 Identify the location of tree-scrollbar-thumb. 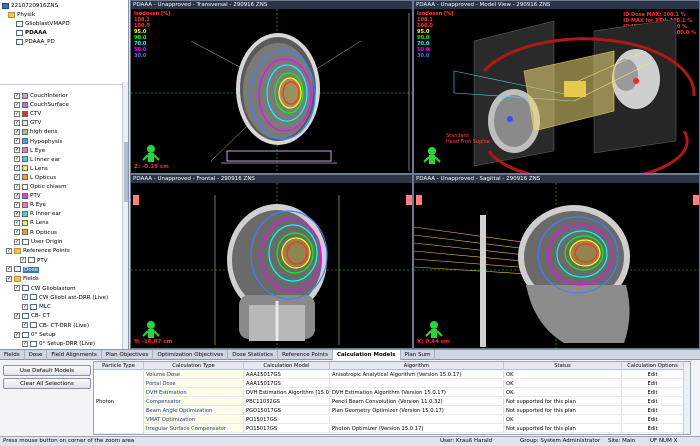
(126, 172).